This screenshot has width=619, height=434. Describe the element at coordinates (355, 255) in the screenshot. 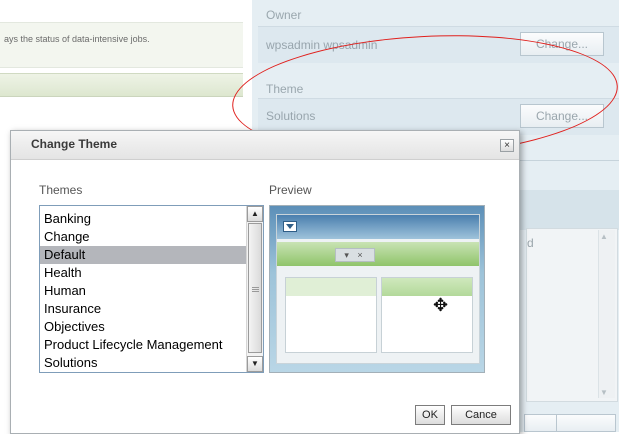

I see `preview-window-controls: ▾ ×` at that location.